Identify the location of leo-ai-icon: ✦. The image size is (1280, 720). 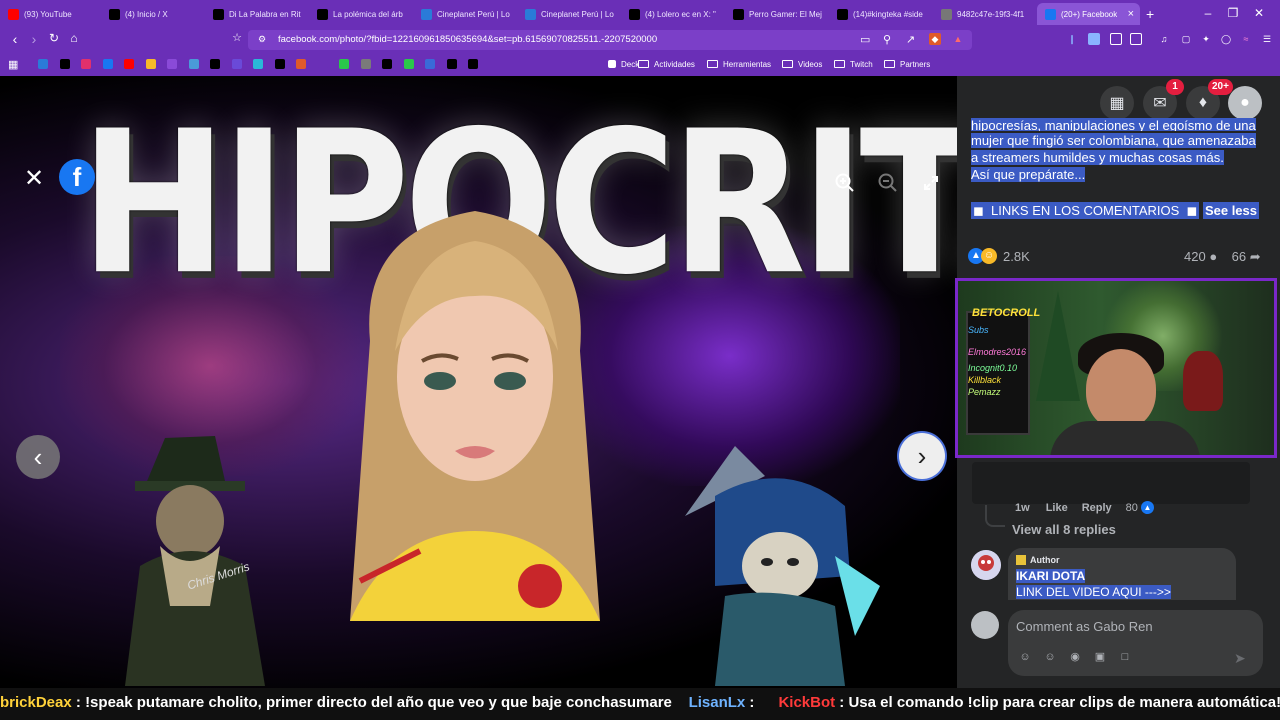
(1206, 39).